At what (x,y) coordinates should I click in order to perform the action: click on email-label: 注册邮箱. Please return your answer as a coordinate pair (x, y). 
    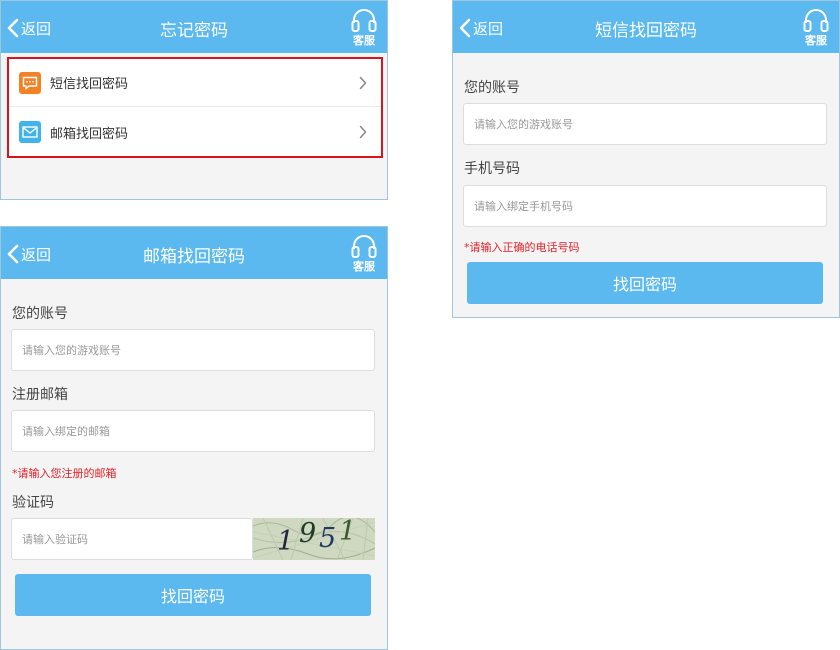
    Looking at the image, I should click on (40, 395).